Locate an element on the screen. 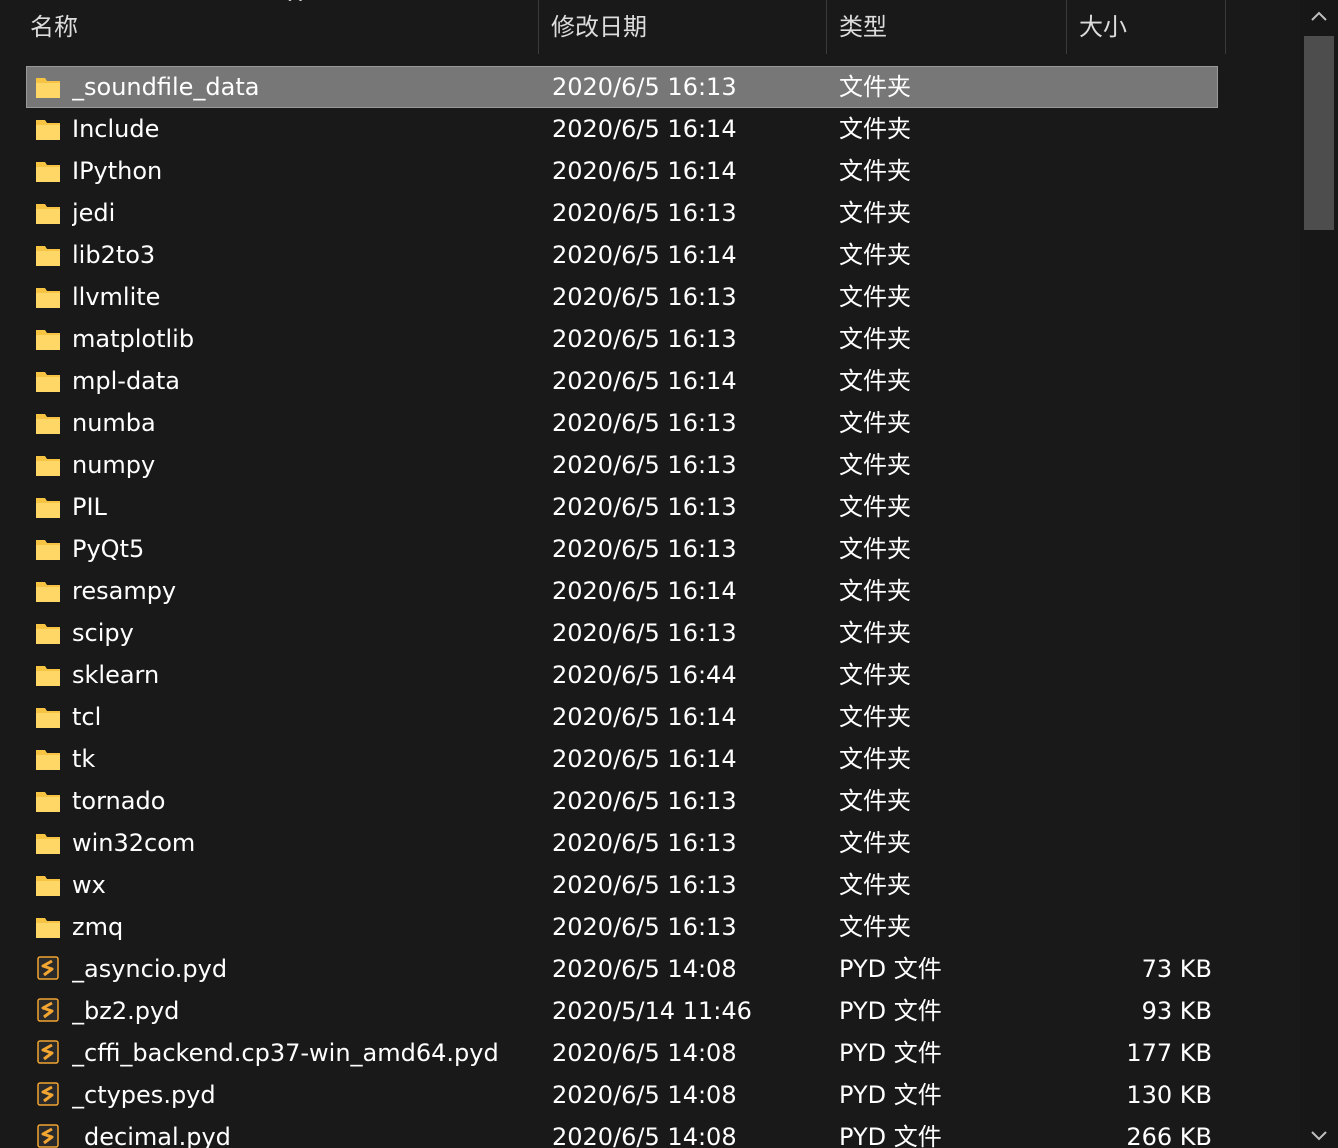 Image resolution: width=1338 pixels, height=1148 pixels. scrollbar-thumb is located at coordinates (1319, 133).